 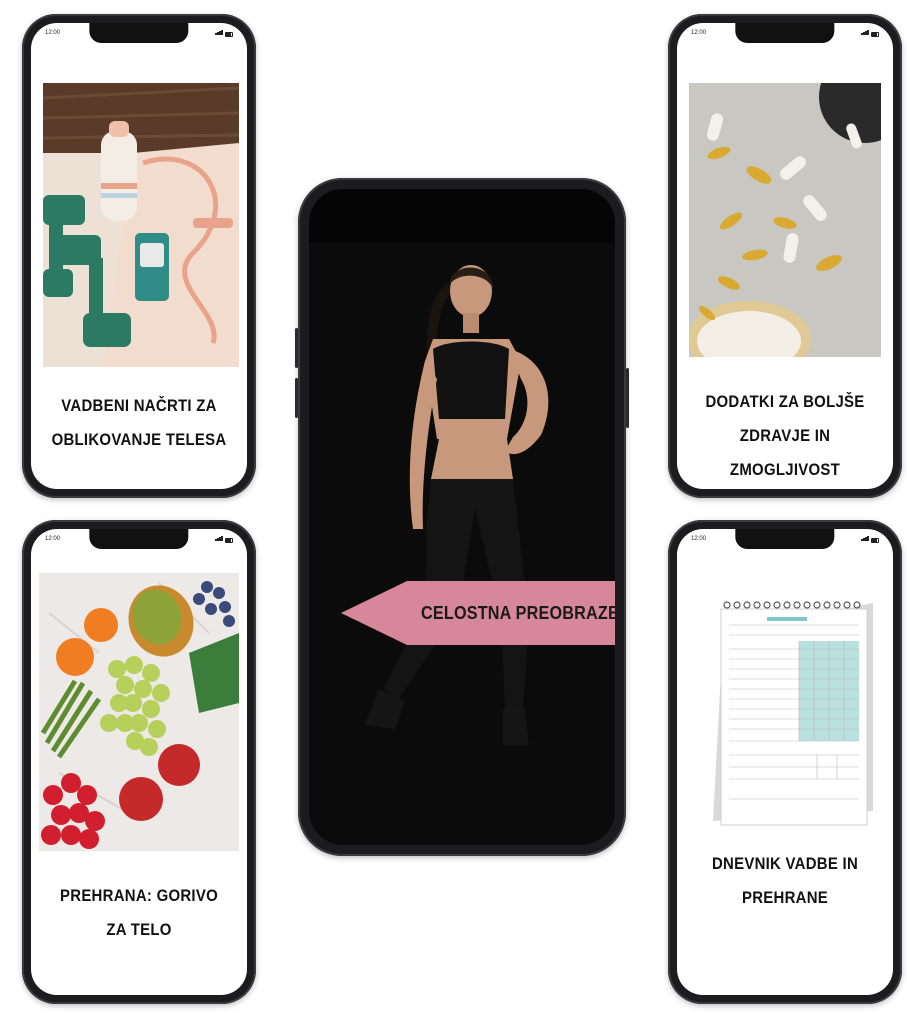 What do you see at coordinates (518, 613) in the screenshot?
I see `banner-label: CELOSTNA PREOBRAZBA` at bounding box center [518, 613].